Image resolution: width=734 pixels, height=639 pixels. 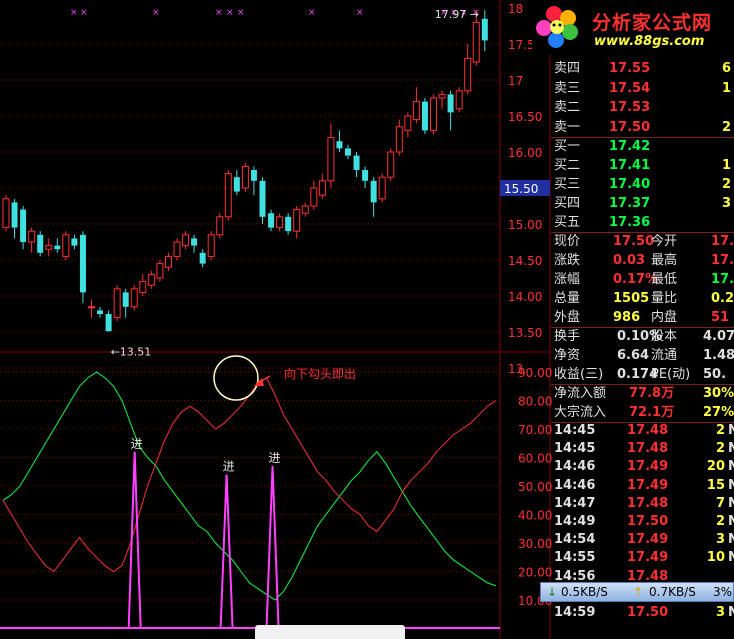 I want to click on quote-value: 0.03, so click(x=629, y=260).